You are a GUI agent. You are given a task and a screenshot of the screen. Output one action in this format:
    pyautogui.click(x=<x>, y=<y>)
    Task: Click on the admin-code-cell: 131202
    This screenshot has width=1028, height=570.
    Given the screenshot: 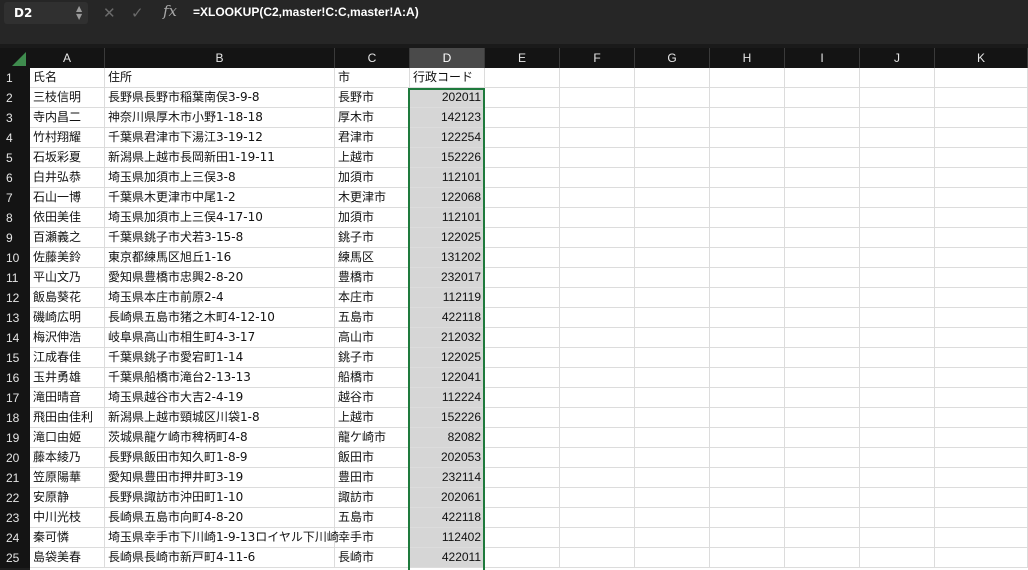 What is the action you would take?
    pyautogui.click(x=447, y=258)
    